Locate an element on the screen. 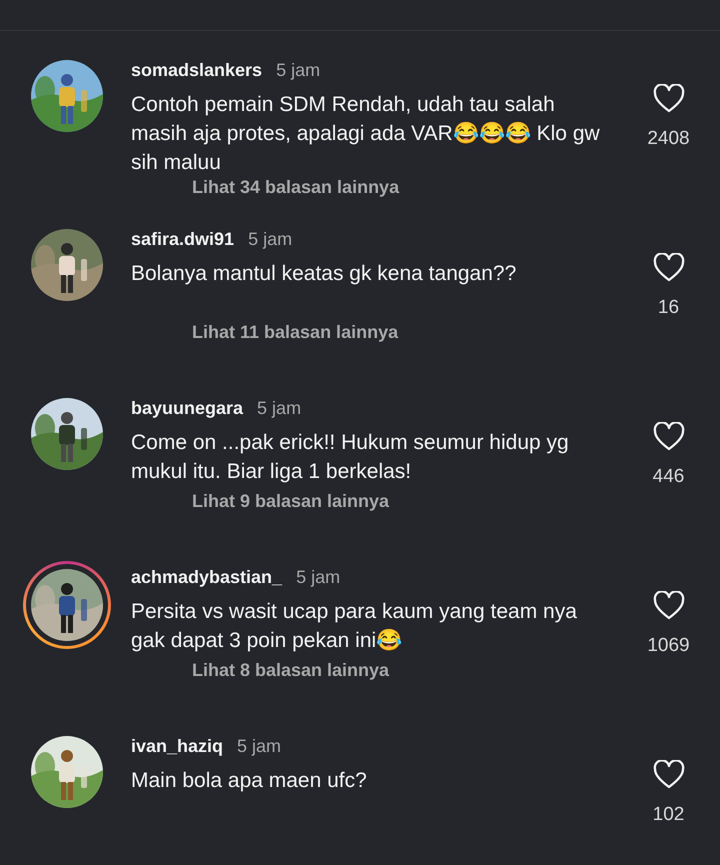 Image resolution: width=720 pixels, height=865 pixels. view-replies-link: Lihat 11 balasan lainnya is located at coordinates (295, 332).